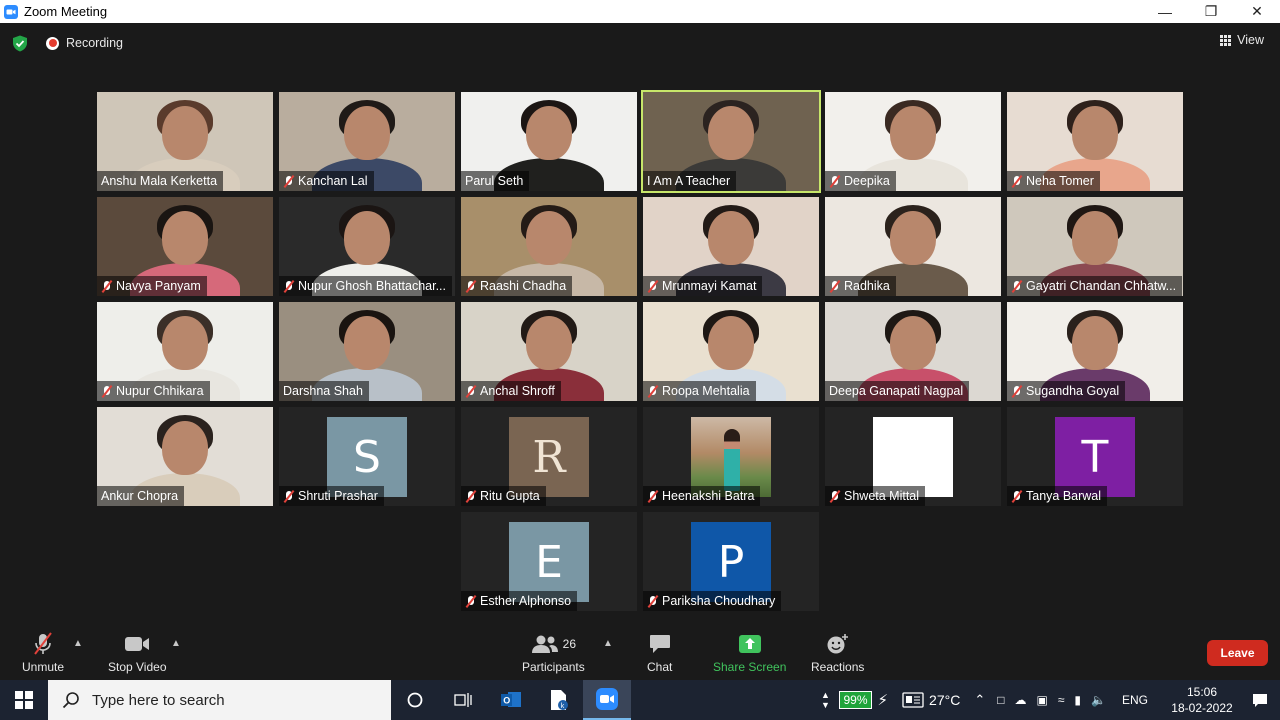 This screenshot has height=720, width=1280. Describe the element at coordinates (731, 351) in the screenshot. I see `participant-tile: Roopa Mehtalia` at that location.